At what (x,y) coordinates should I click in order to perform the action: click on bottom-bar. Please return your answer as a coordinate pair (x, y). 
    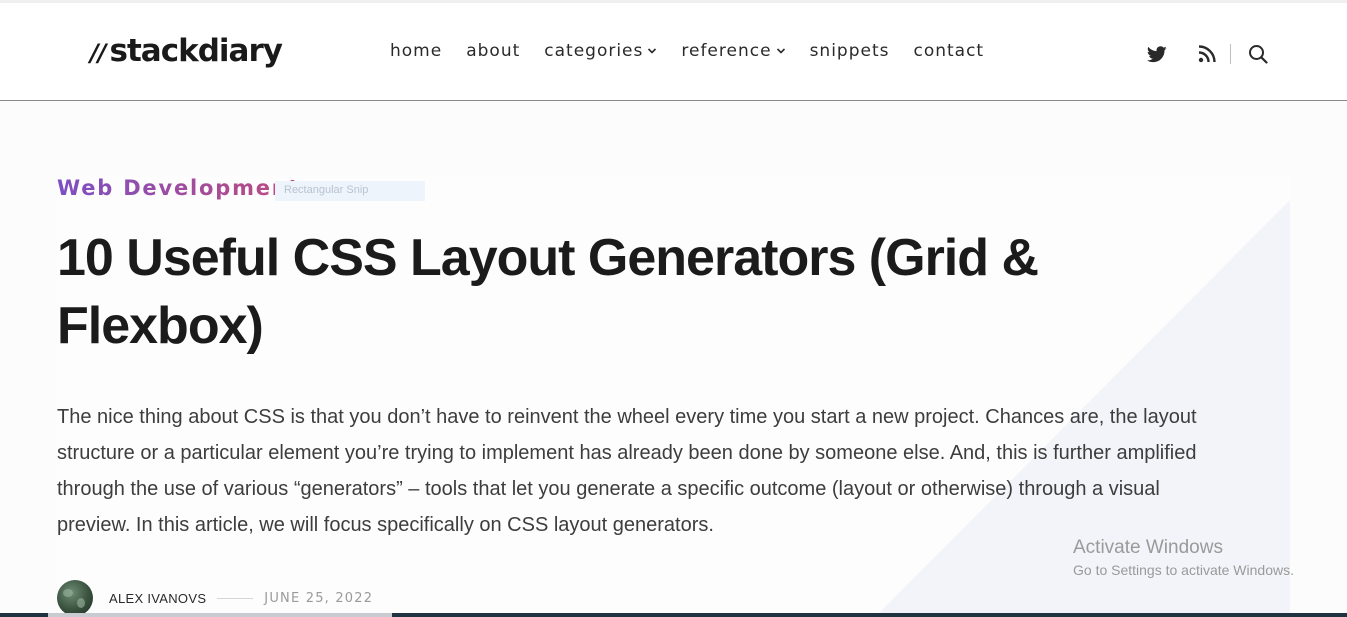
    Looking at the image, I should click on (673, 615).